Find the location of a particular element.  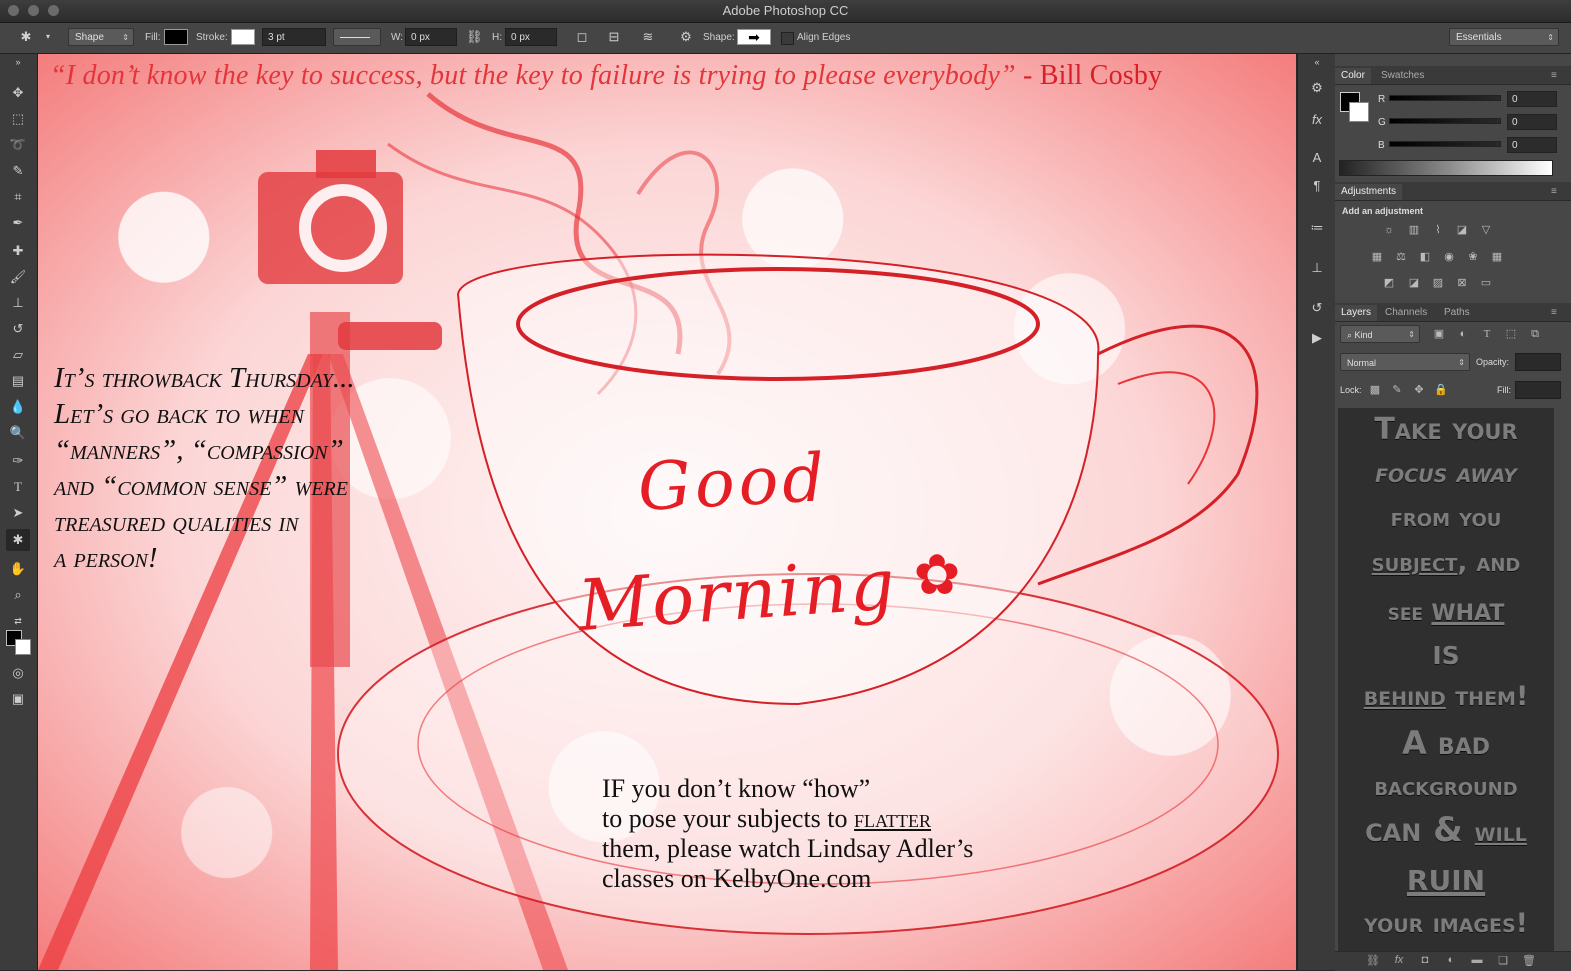

eyedropper-tool-icon: ✒ is located at coordinates (18, 223).